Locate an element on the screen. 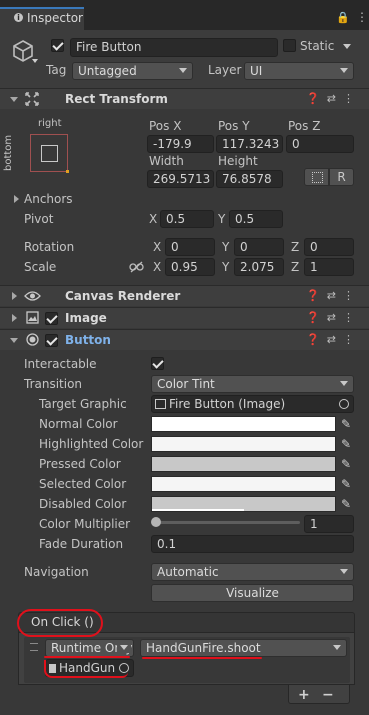  layer-value: UI is located at coordinates (256, 71).